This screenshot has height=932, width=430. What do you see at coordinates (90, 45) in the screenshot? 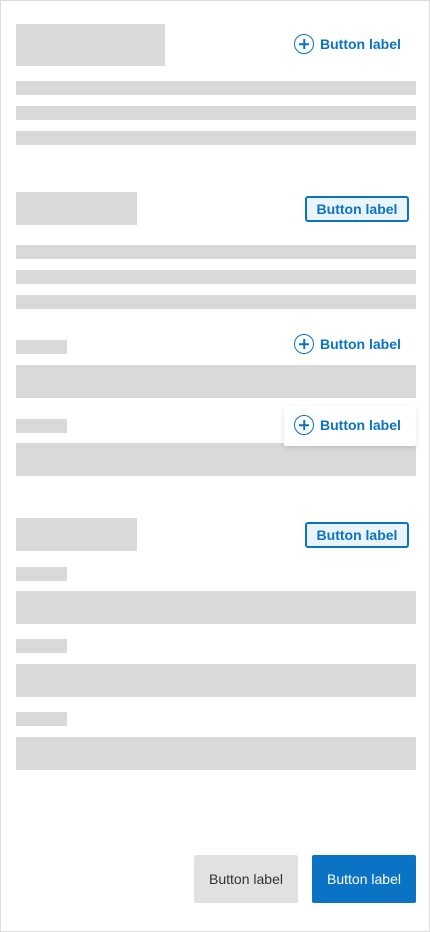
I see `section-1-title-placeholder` at bounding box center [90, 45].